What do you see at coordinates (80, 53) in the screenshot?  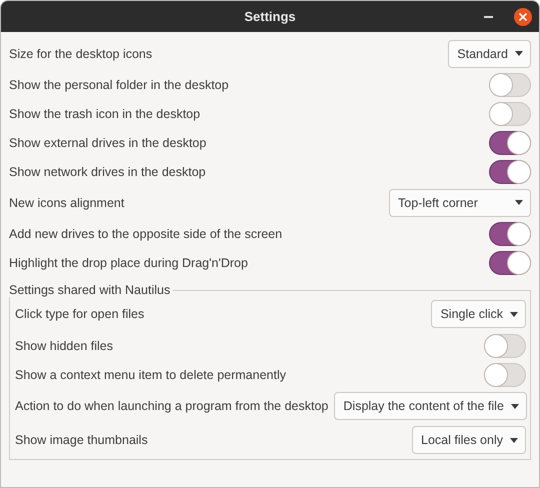 I see `setting-label: Size for the desktop icons` at bounding box center [80, 53].